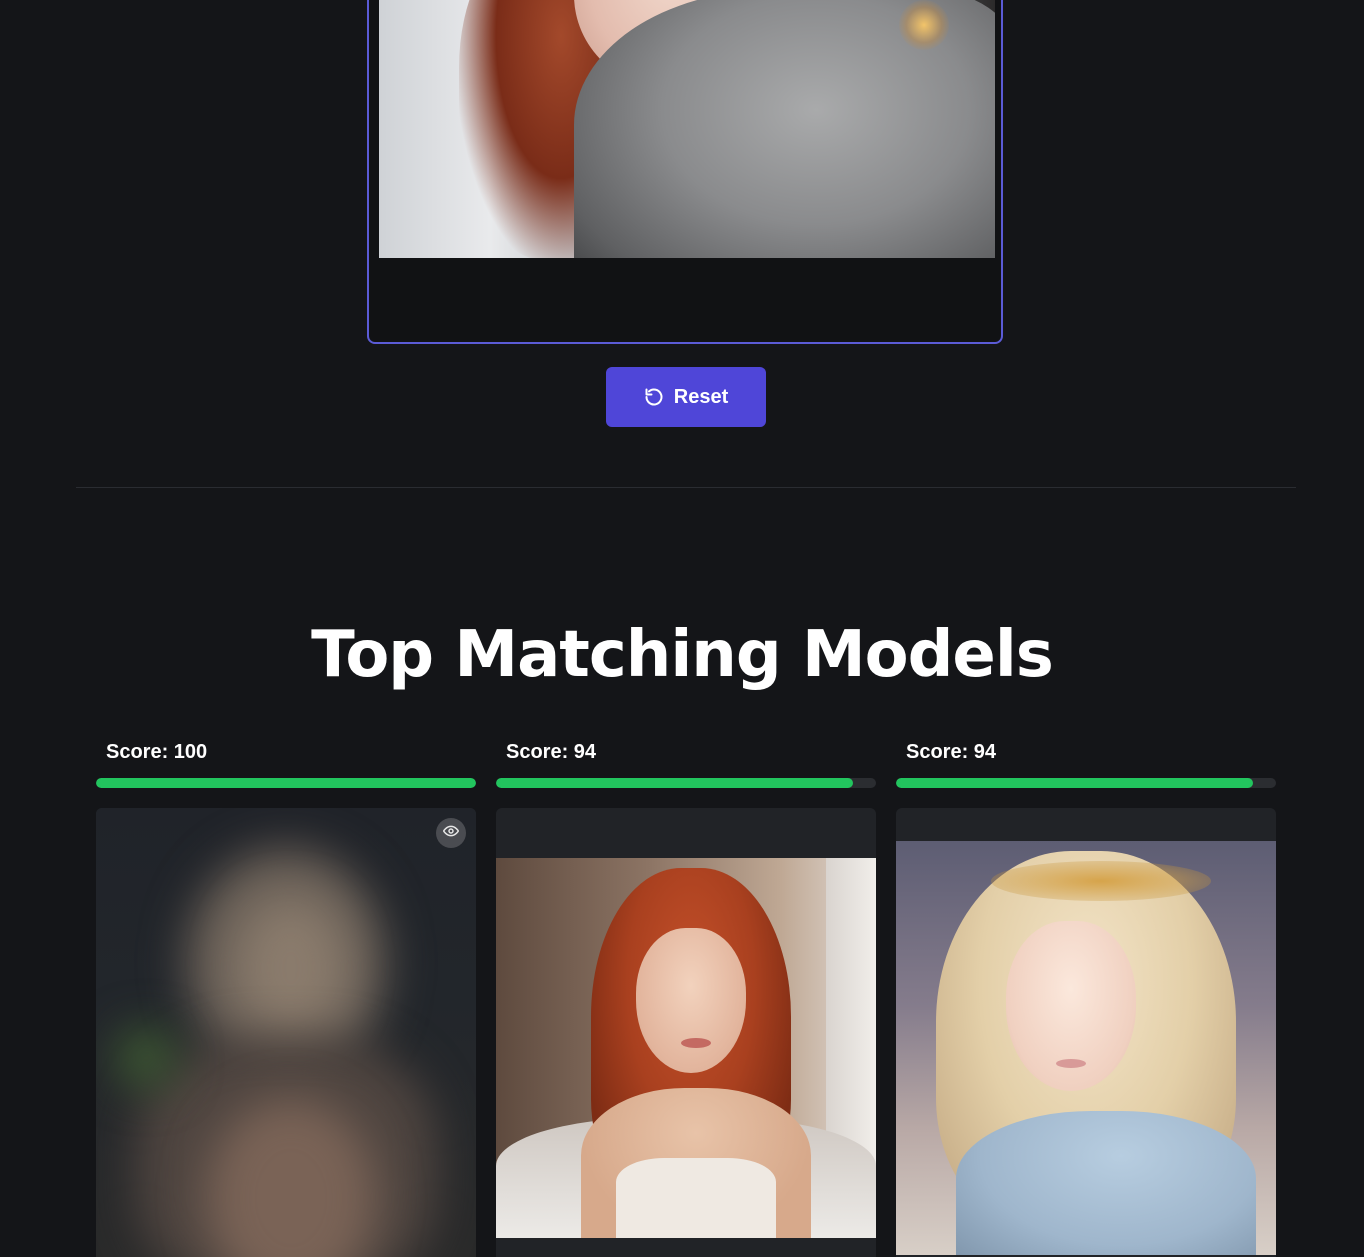 This screenshot has width=1364, height=1257. What do you see at coordinates (654, 397) in the screenshot?
I see `reset-icon` at bounding box center [654, 397].